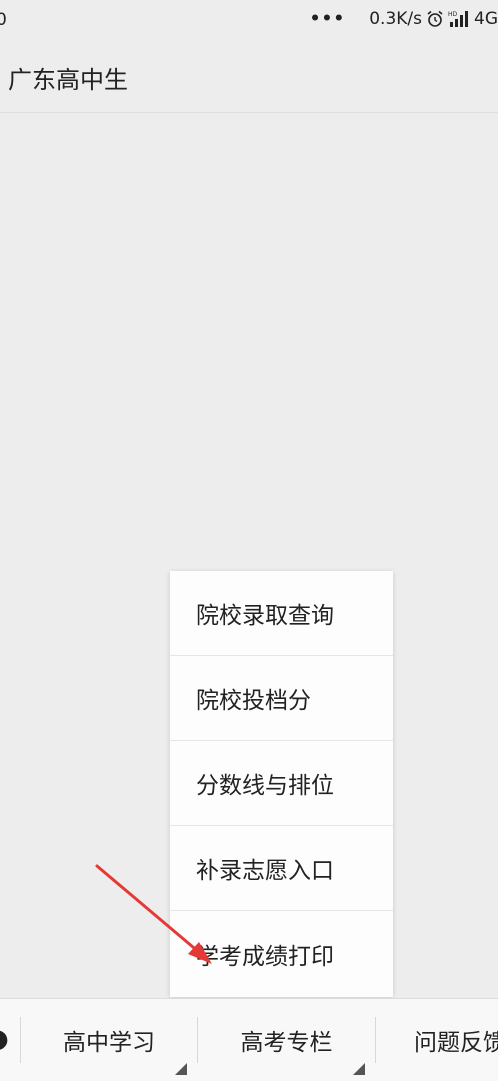 Image resolution: width=498 pixels, height=1081 pixels. Describe the element at coordinates (435, 18) in the screenshot. I see `alarm-clock-icon` at that location.